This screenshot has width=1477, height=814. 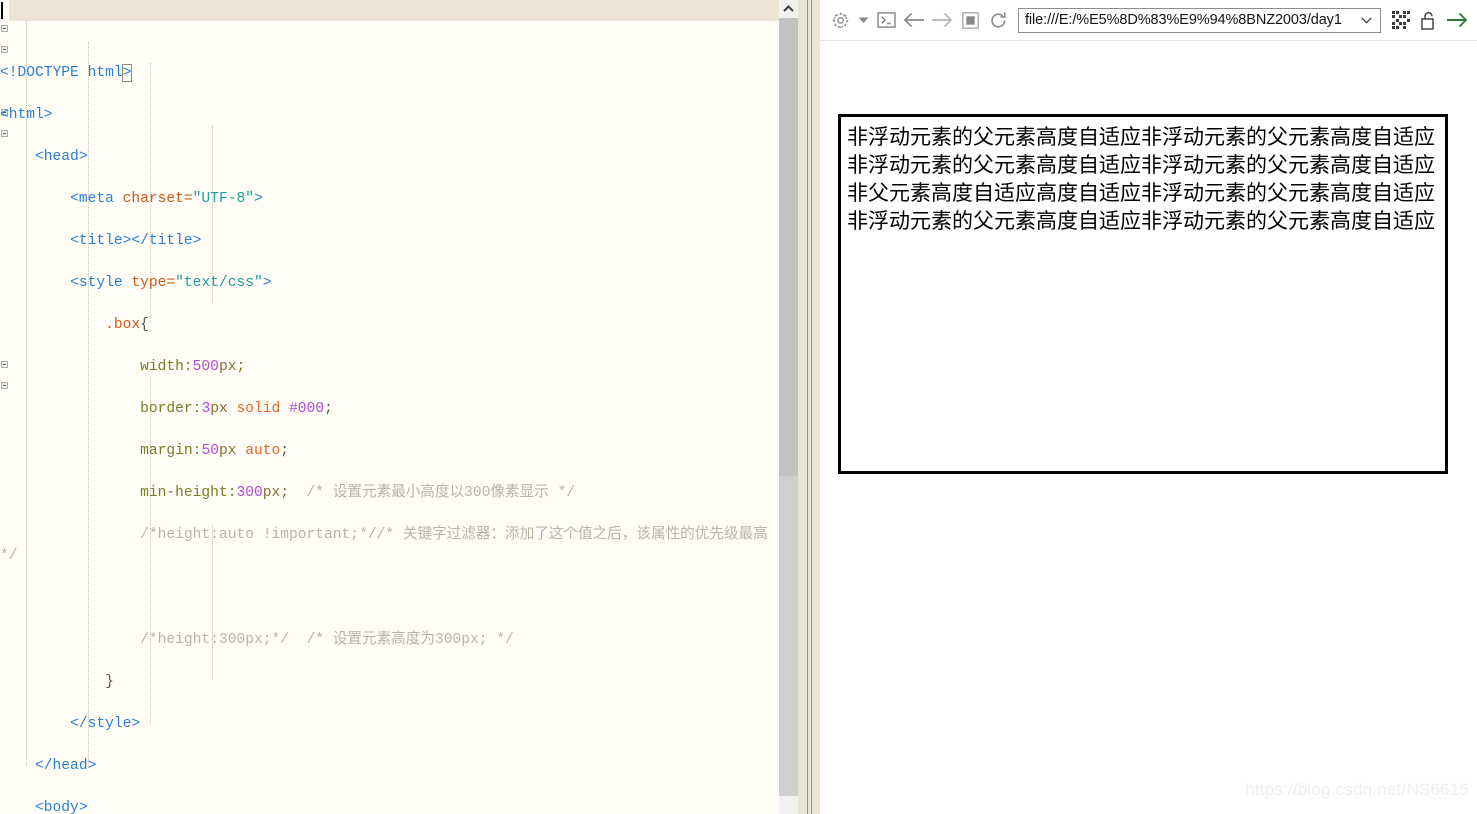 I want to click on reload-icon, so click(x=998, y=20).